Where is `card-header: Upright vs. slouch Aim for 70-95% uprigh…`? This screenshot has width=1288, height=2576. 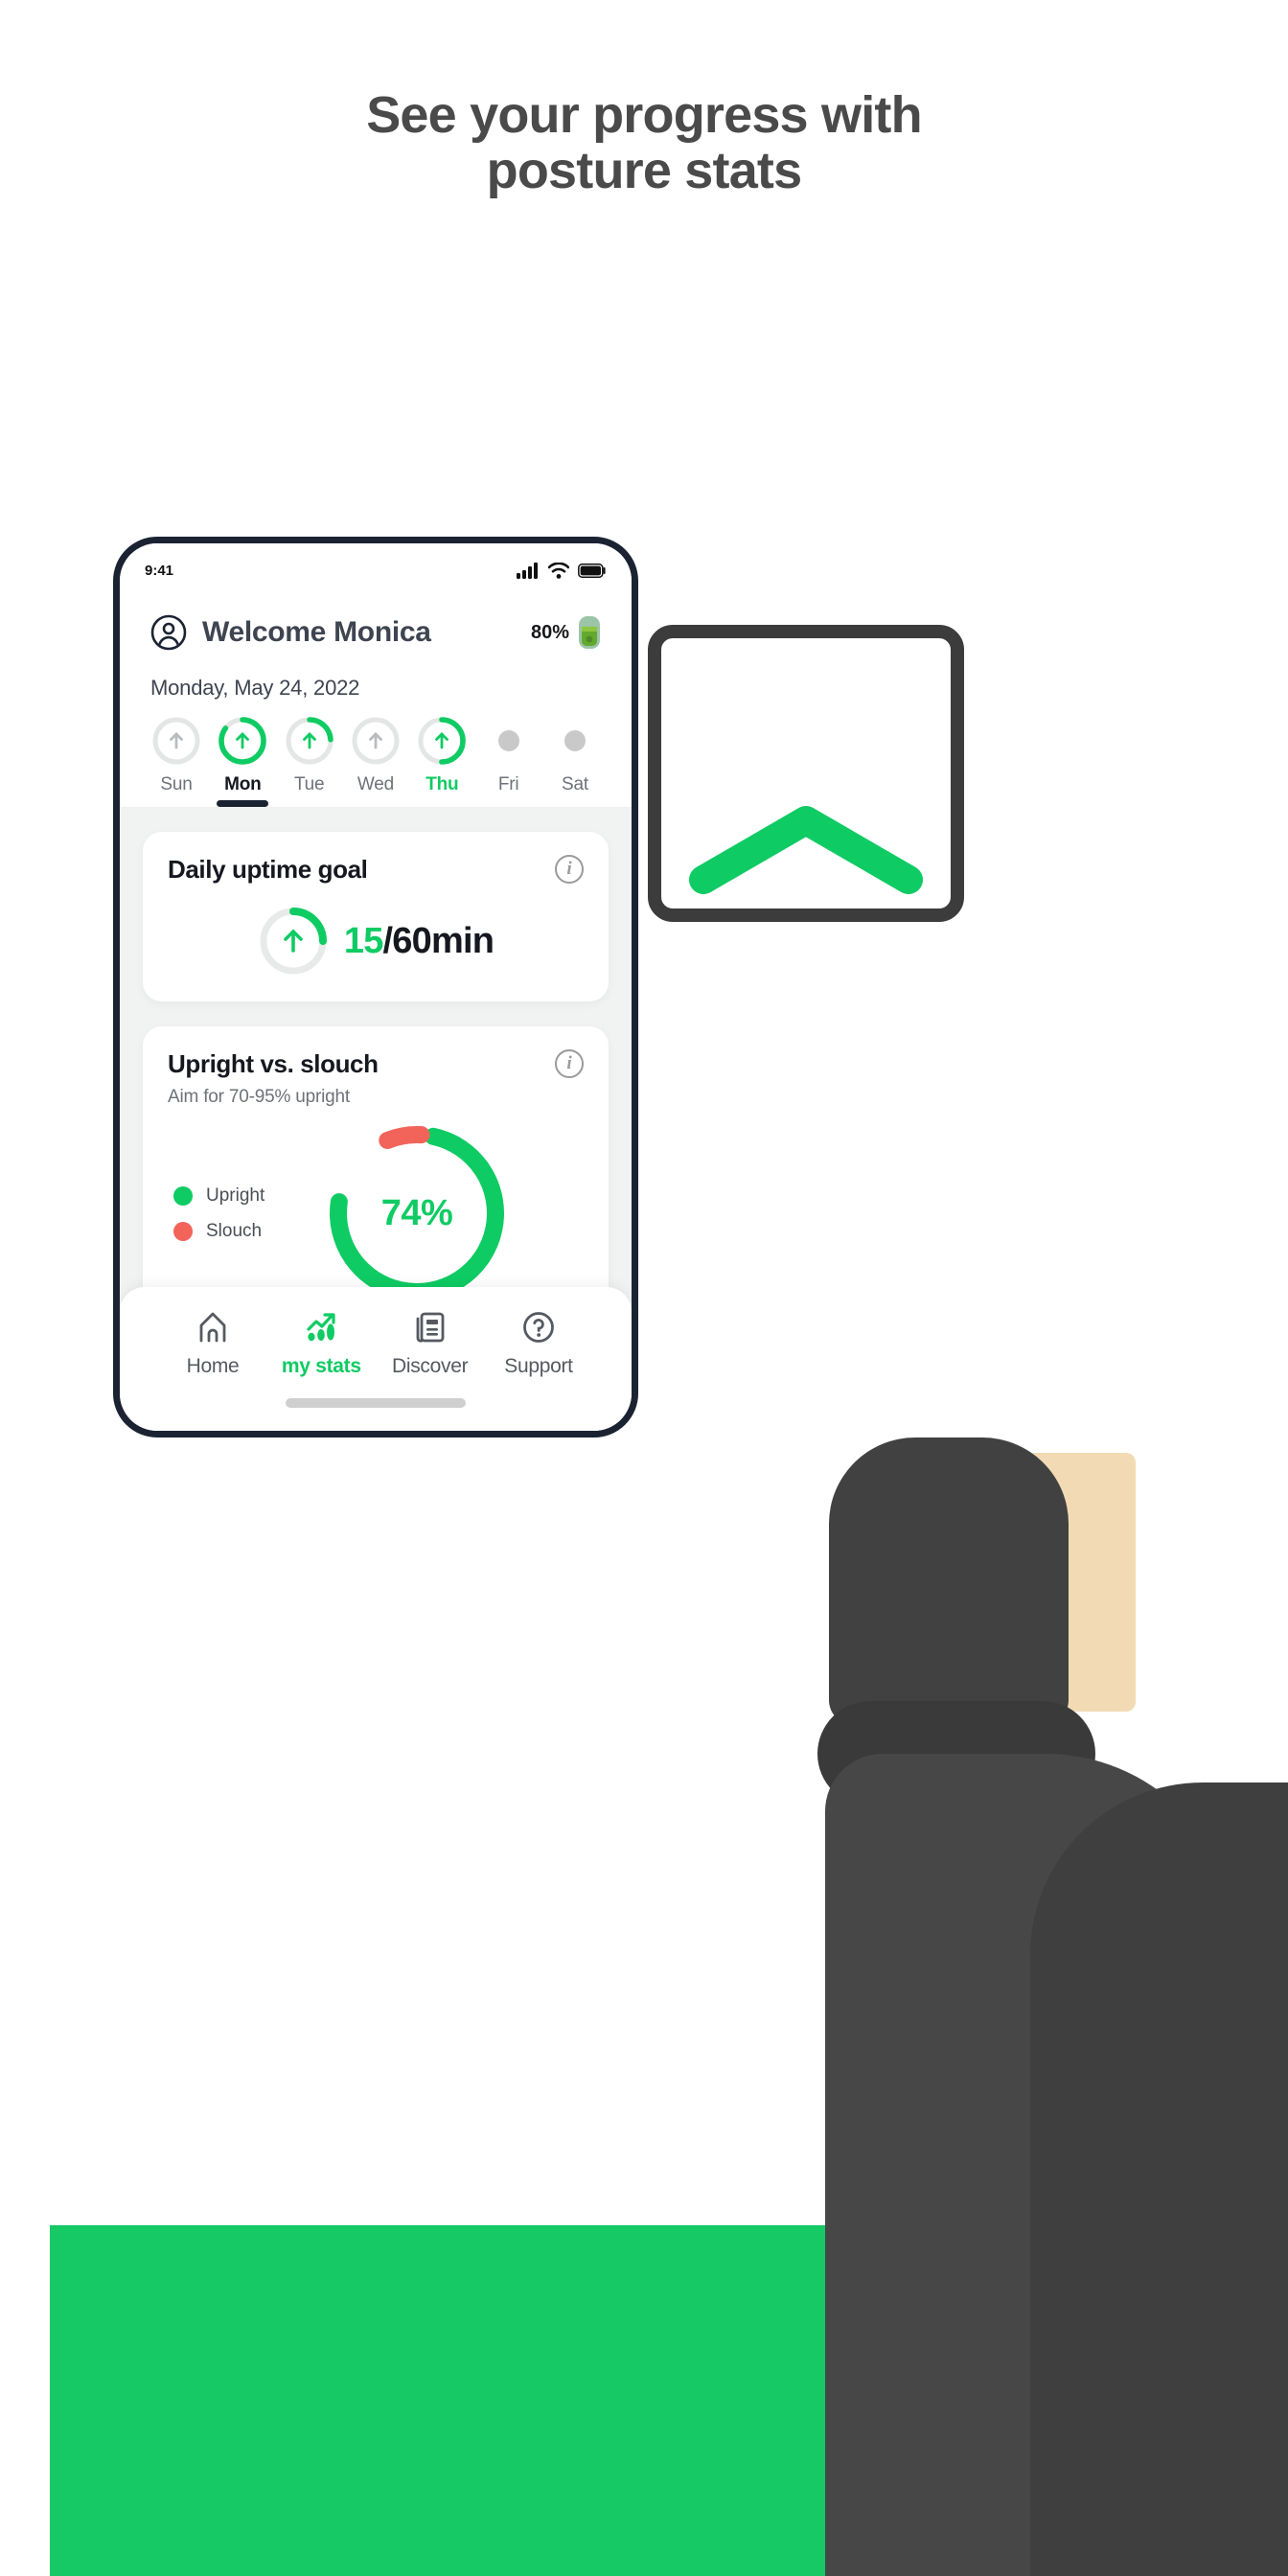 card-header: Upright vs. slouch Aim for 70-95% uprigh… is located at coordinates (376, 1078).